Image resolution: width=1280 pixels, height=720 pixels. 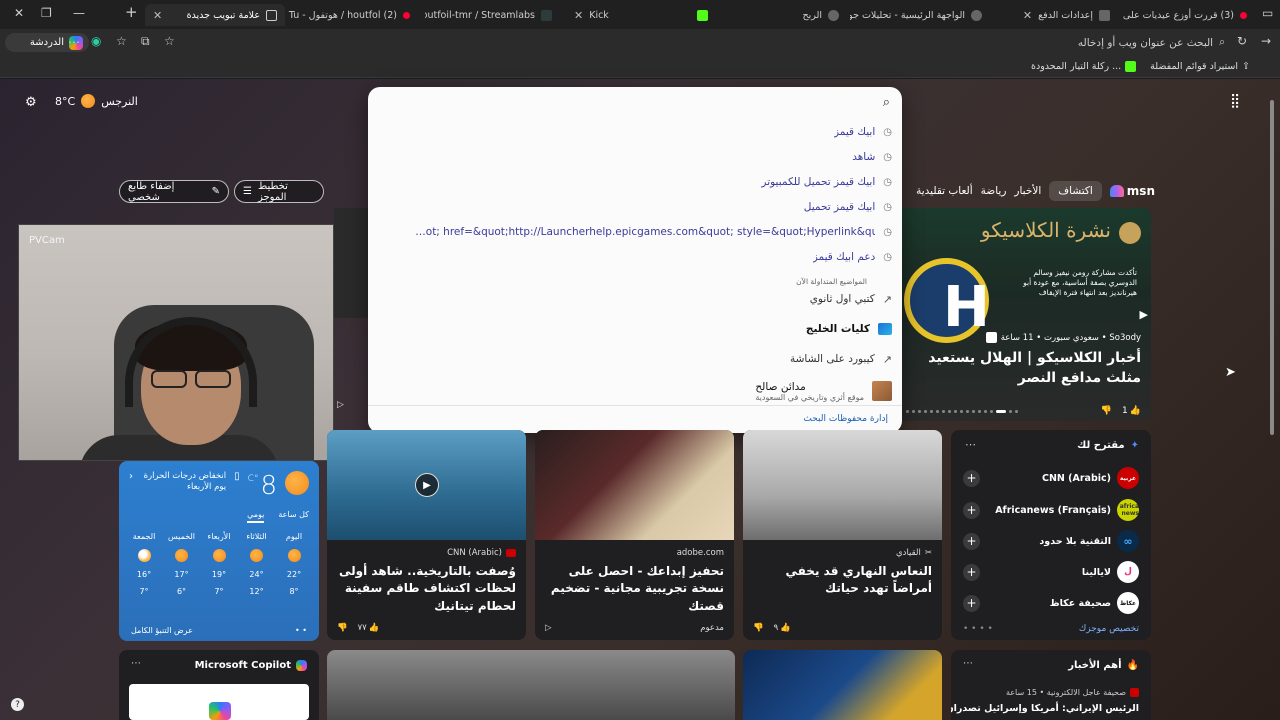 What do you see at coordinates (635, 157) in the screenshot?
I see `history-item: شاهد ◷` at bounding box center [635, 157].